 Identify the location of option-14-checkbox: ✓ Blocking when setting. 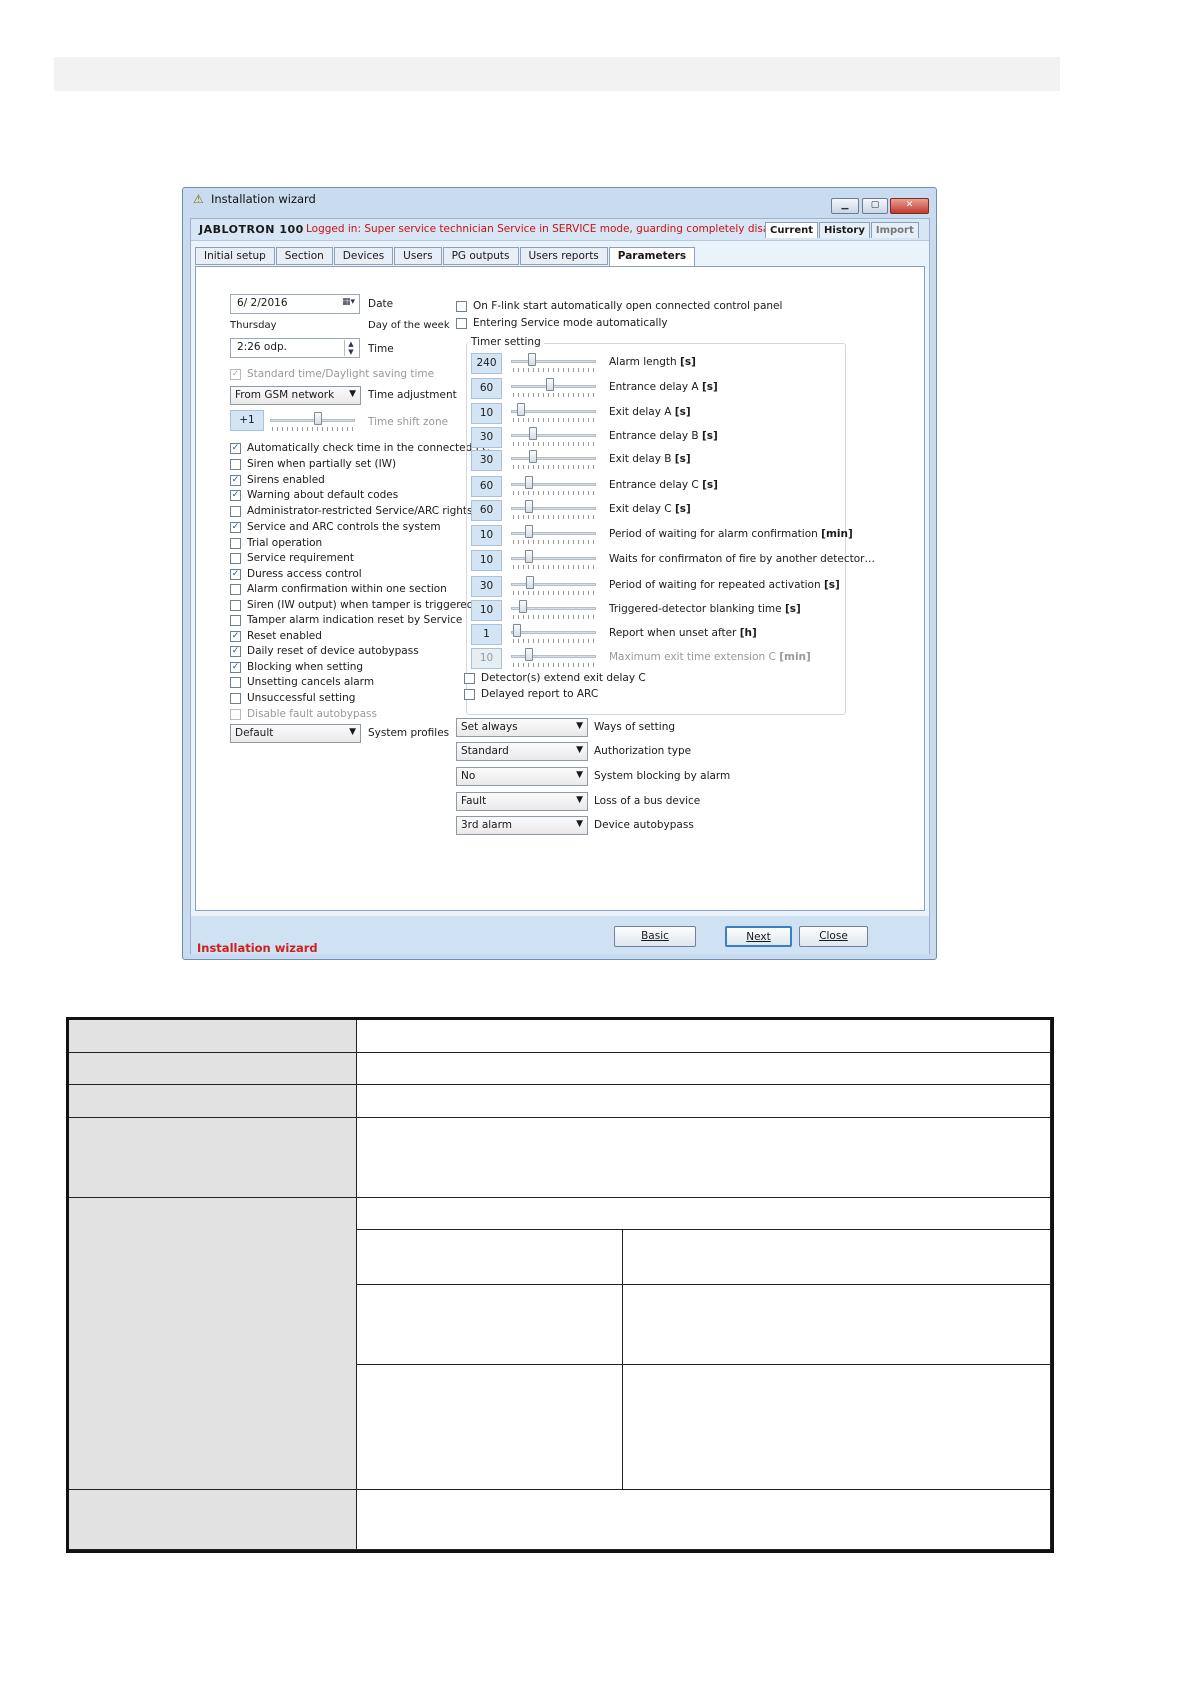
(296, 667).